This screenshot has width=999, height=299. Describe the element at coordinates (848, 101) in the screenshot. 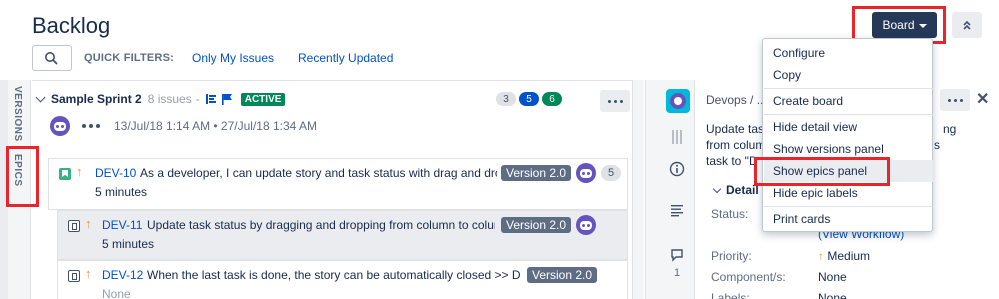

I see `menu-item-create-board: Create board` at that location.